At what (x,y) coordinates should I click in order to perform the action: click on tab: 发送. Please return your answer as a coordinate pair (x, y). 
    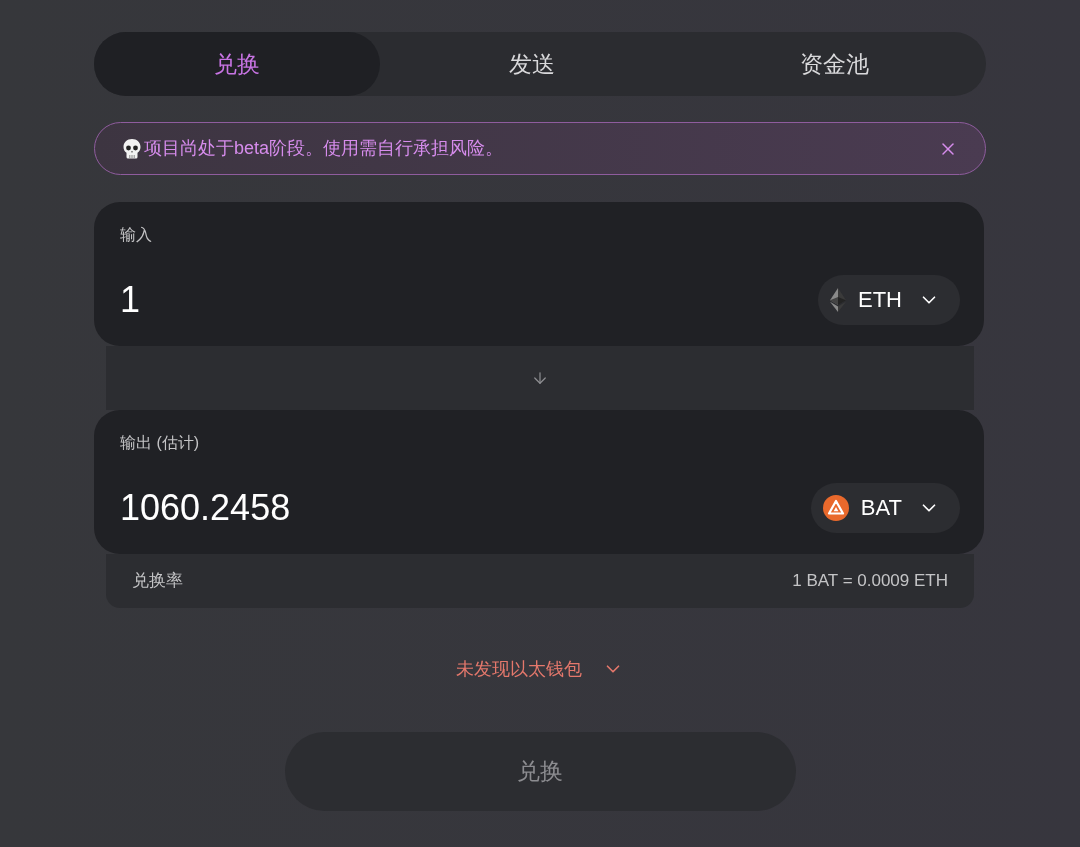
    Looking at the image, I should click on (531, 64).